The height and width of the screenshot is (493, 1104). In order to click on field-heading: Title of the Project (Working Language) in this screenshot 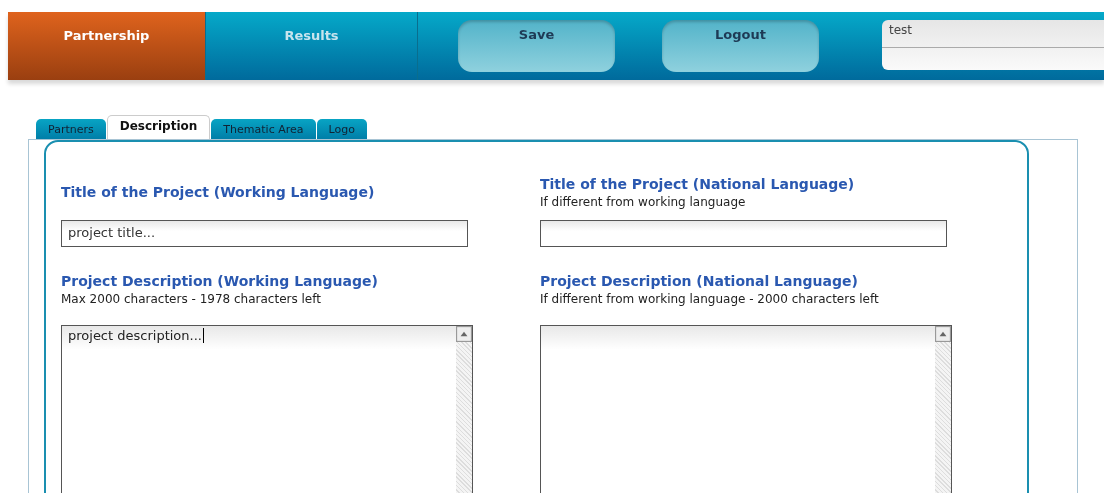, I will do `click(218, 192)`.